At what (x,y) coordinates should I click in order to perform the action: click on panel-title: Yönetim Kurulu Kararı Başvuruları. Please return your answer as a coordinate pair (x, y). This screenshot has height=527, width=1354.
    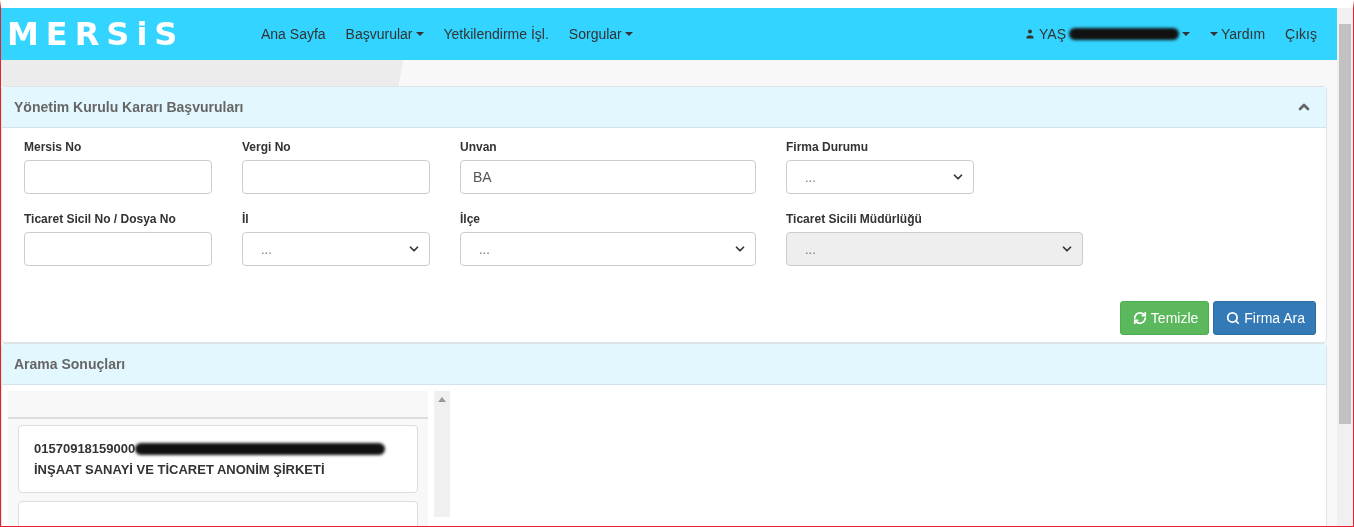
    Looking at the image, I should click on (129, 107).